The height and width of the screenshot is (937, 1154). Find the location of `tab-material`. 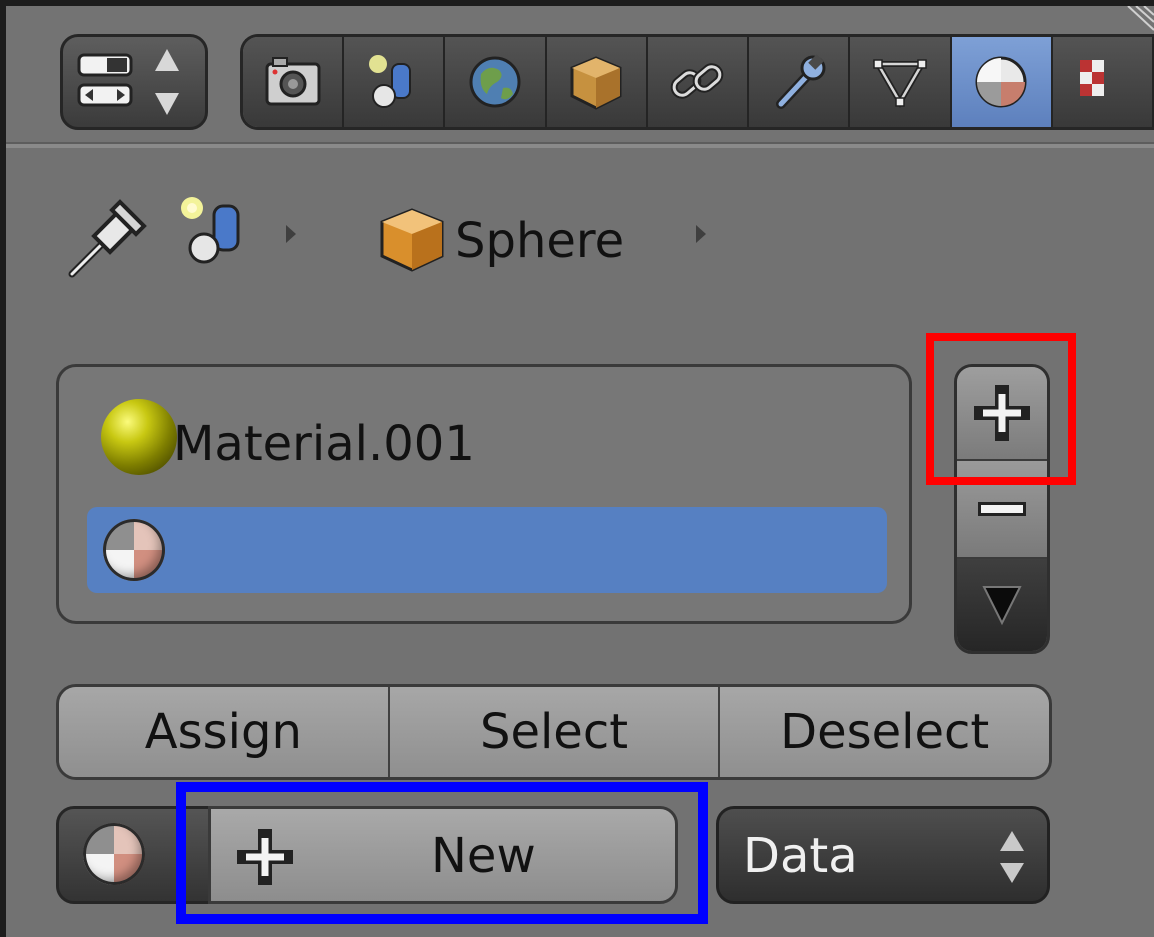

tab-material is located at coordinates (1002, 82).